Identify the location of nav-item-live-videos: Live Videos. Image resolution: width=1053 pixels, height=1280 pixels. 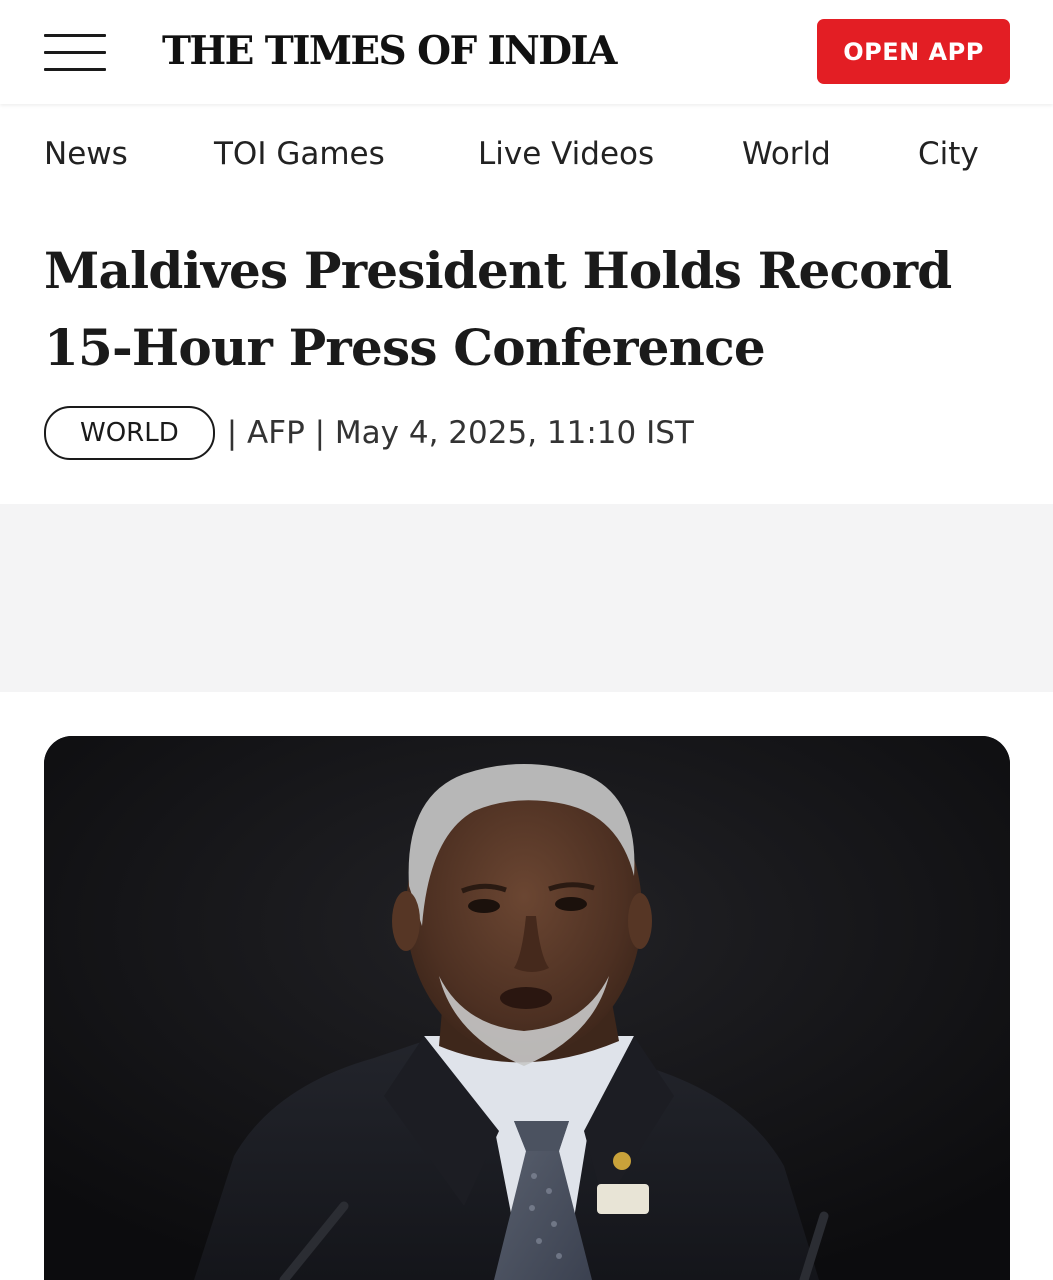
(566, 154).